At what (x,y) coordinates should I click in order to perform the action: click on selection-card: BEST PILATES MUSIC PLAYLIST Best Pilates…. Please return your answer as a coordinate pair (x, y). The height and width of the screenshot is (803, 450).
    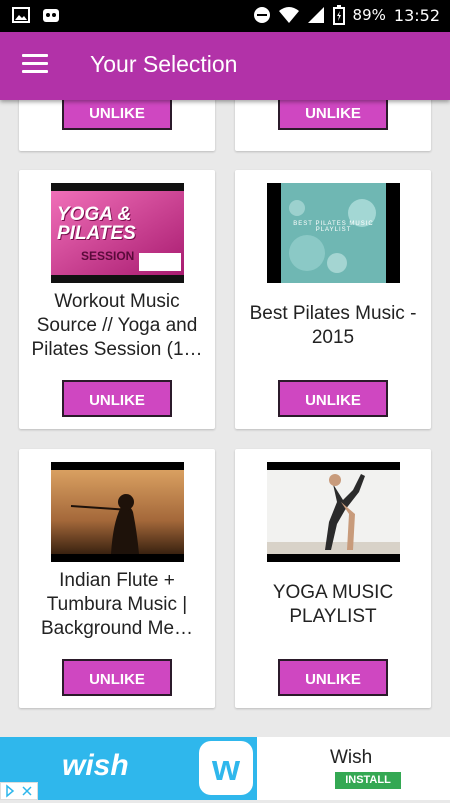
    Looking at the image, I should click on (333, 299).